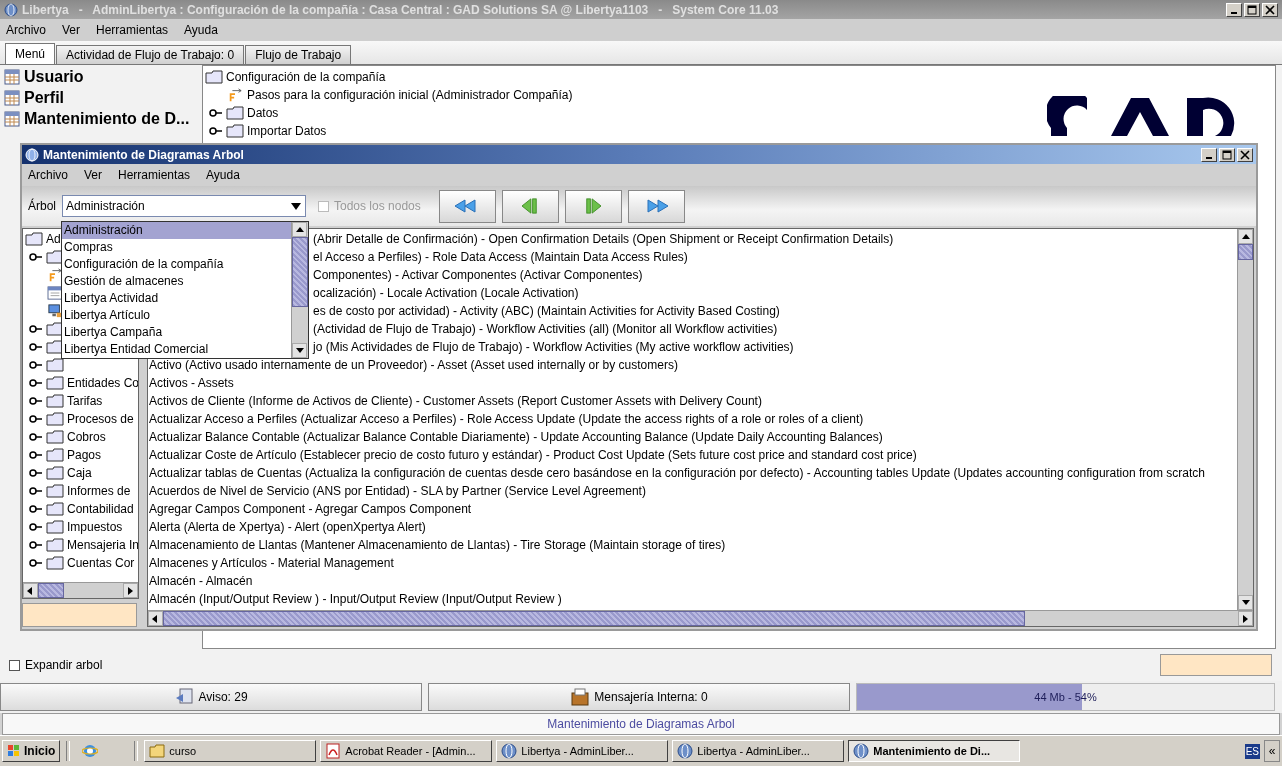 Image resolution: width=1282 pixels, height=766 pixels. What do you see at coordinates (211, 697) in the screenshot?
I see `notices-button: Aviso: 29` at bounding box center [211, 697].